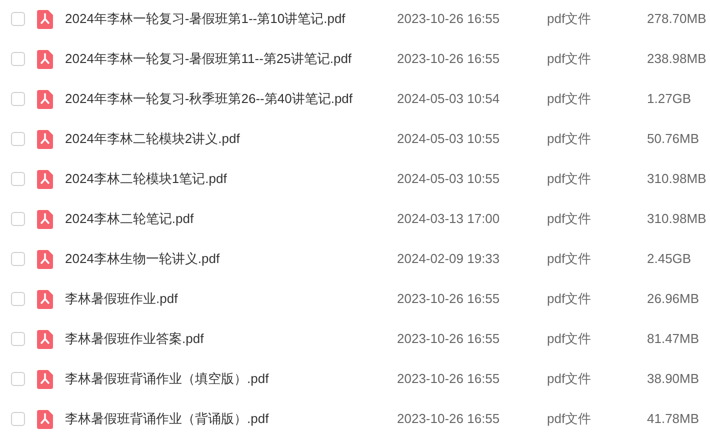 Image resolution: width=710 pixels, height=437 pixels. What do you see at coordinates (231, 219) in the screenshot?
I see `file-name: 2024李林二轮笔记.pdf` at bounding box center [231, 219].